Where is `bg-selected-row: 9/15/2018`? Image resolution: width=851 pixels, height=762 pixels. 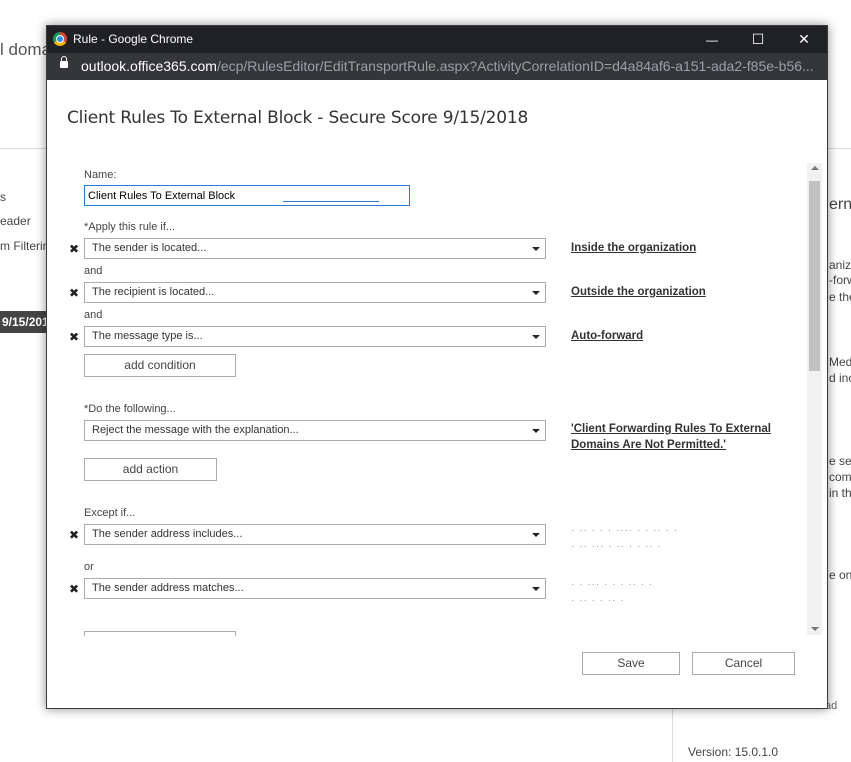
bg-selected-row: 9/15/2018 is located at coordinates (27, 322).